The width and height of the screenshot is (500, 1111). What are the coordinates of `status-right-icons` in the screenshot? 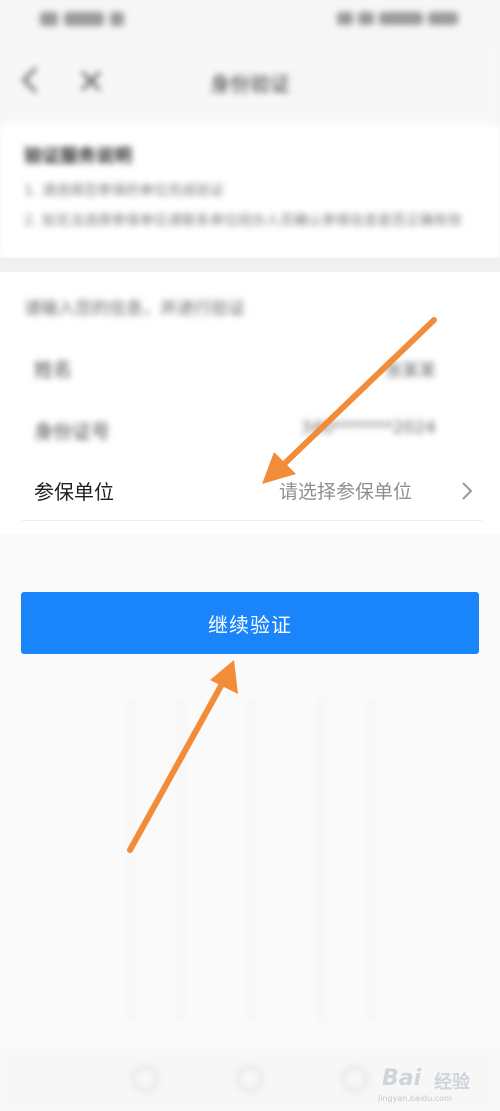 It's located at (389, 16).